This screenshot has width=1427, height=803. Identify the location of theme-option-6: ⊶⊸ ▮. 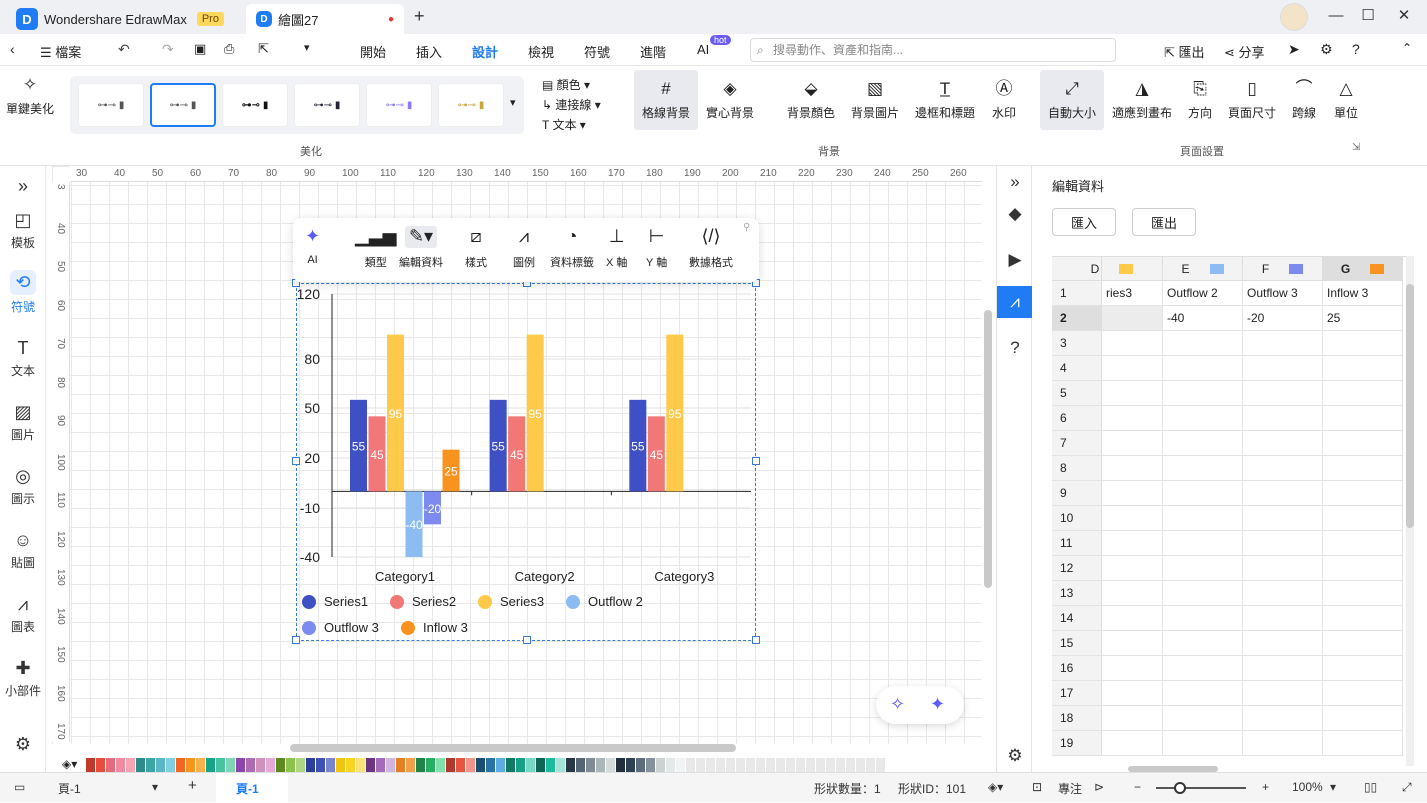
(471, 105).